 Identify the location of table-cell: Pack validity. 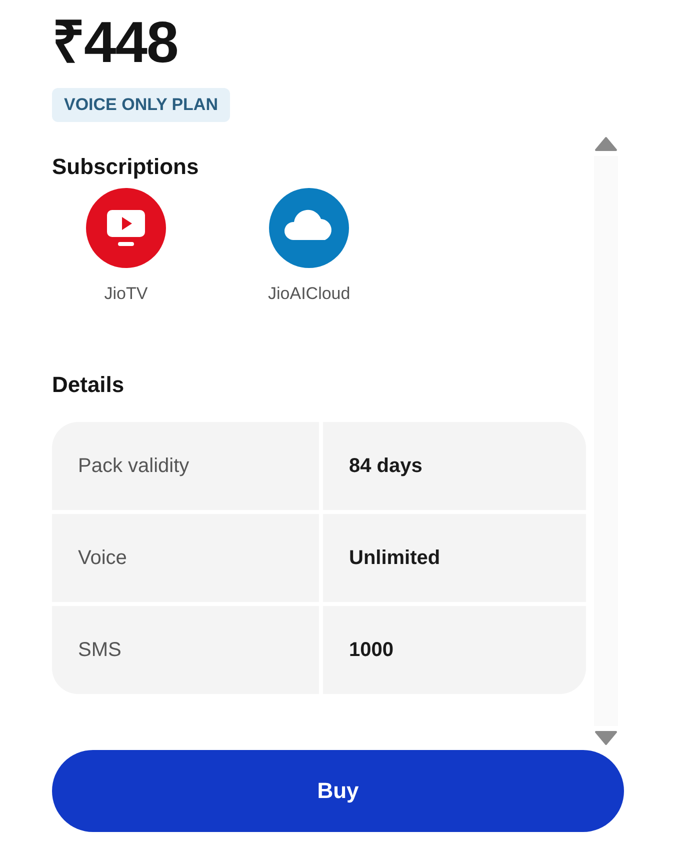
(185, 466).